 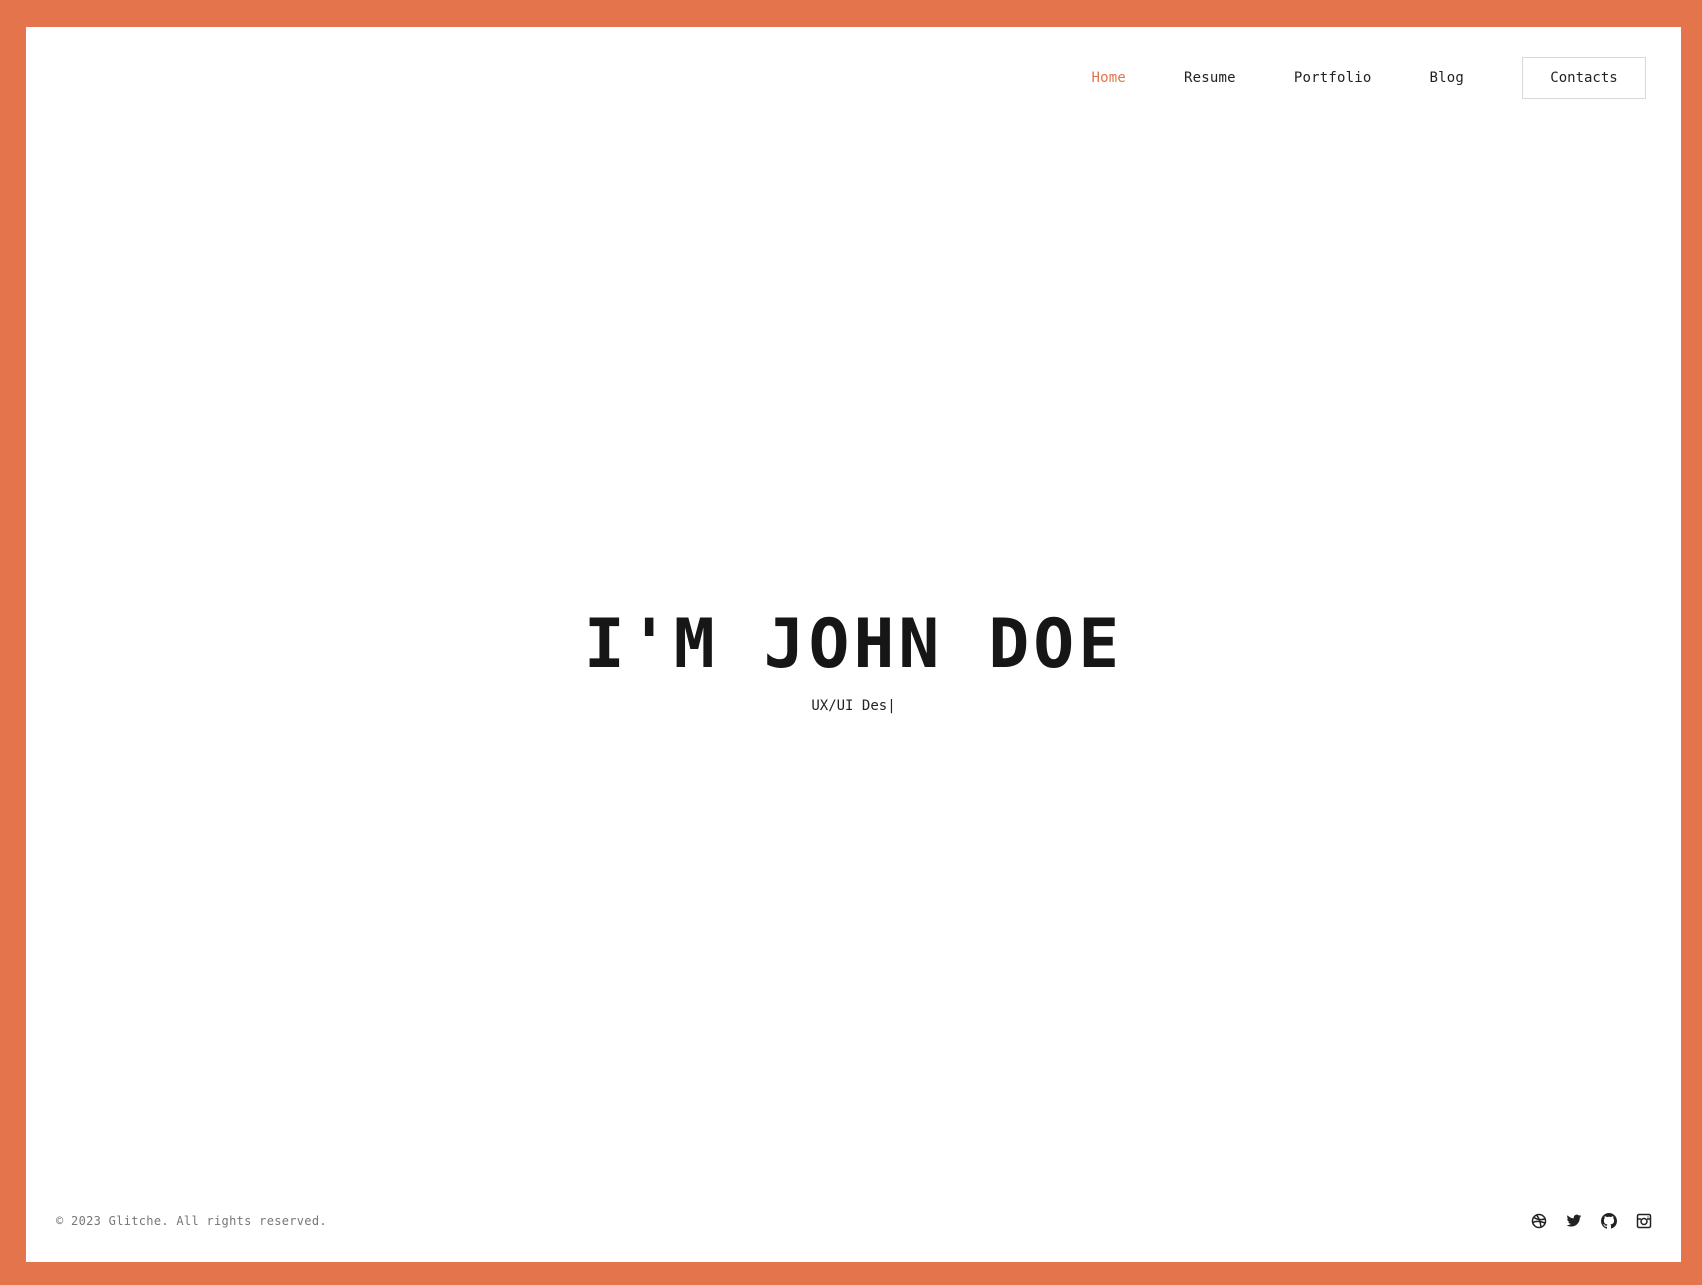 I want to click on nav-home: Home, so click(x=1109, y=78).